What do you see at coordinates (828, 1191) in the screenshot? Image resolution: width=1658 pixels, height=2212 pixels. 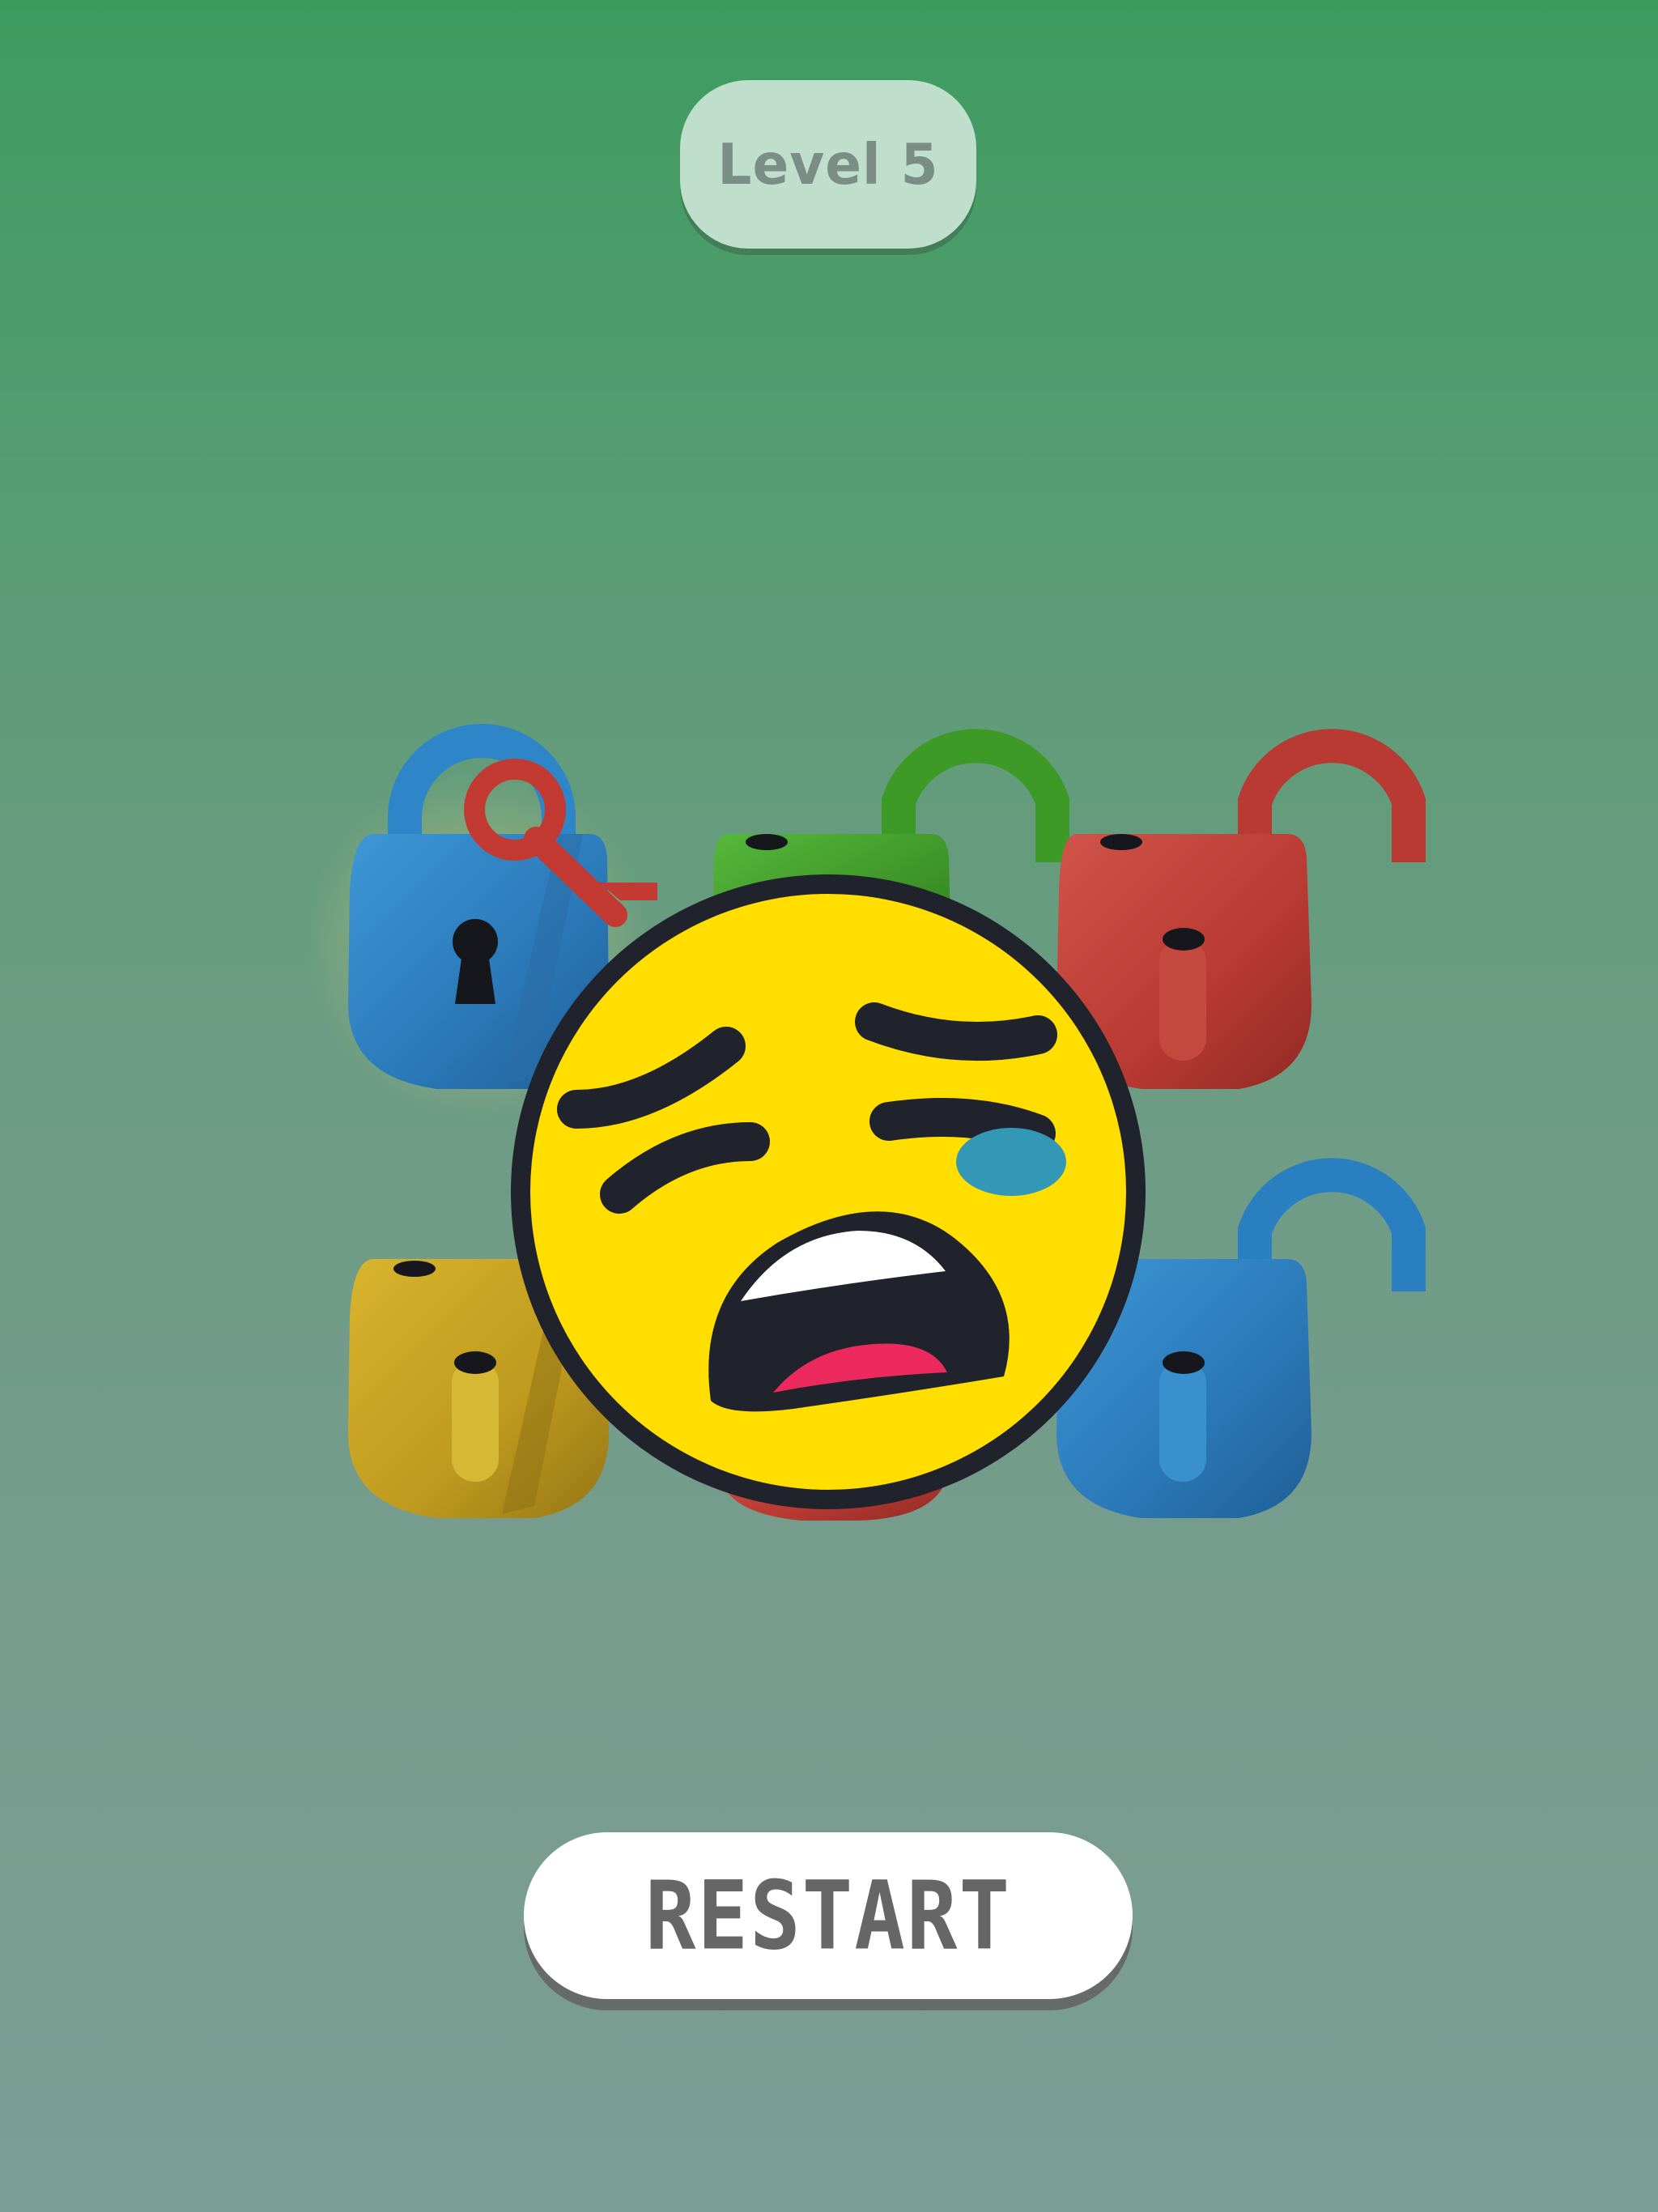 I see `crying-face-icon` at bounding box center [828, 1191].